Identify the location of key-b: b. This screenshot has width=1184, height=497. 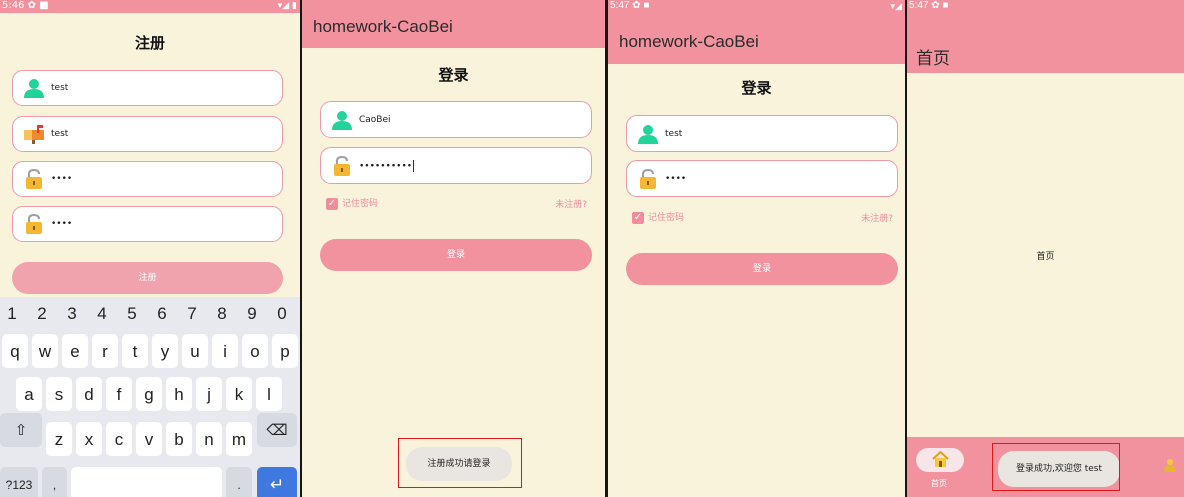
(179, 439).